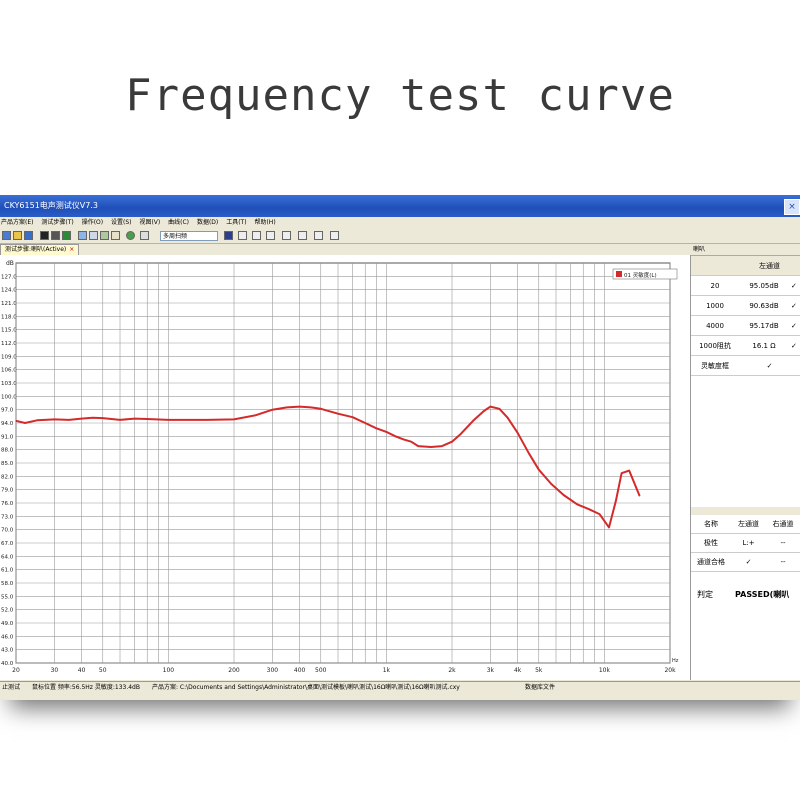 The image size is (800, 800). What do you see at coordinates (318, 235) in the screenshot?
I see `sum-icon` at bounding box center [318, 235].